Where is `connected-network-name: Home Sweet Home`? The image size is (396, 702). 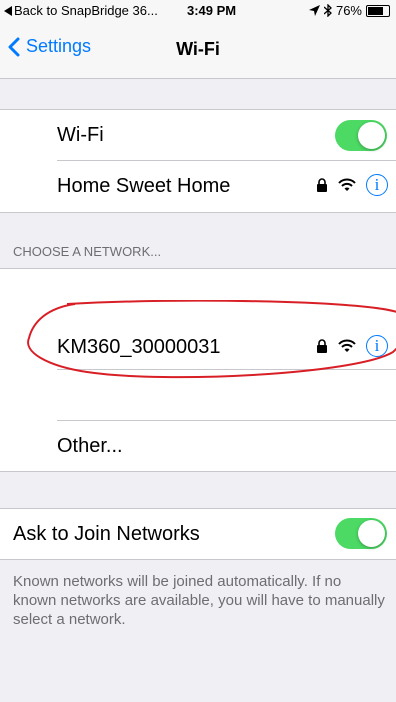 connected-network-name: Home Sweet Home is located at coordinates (144, 186).